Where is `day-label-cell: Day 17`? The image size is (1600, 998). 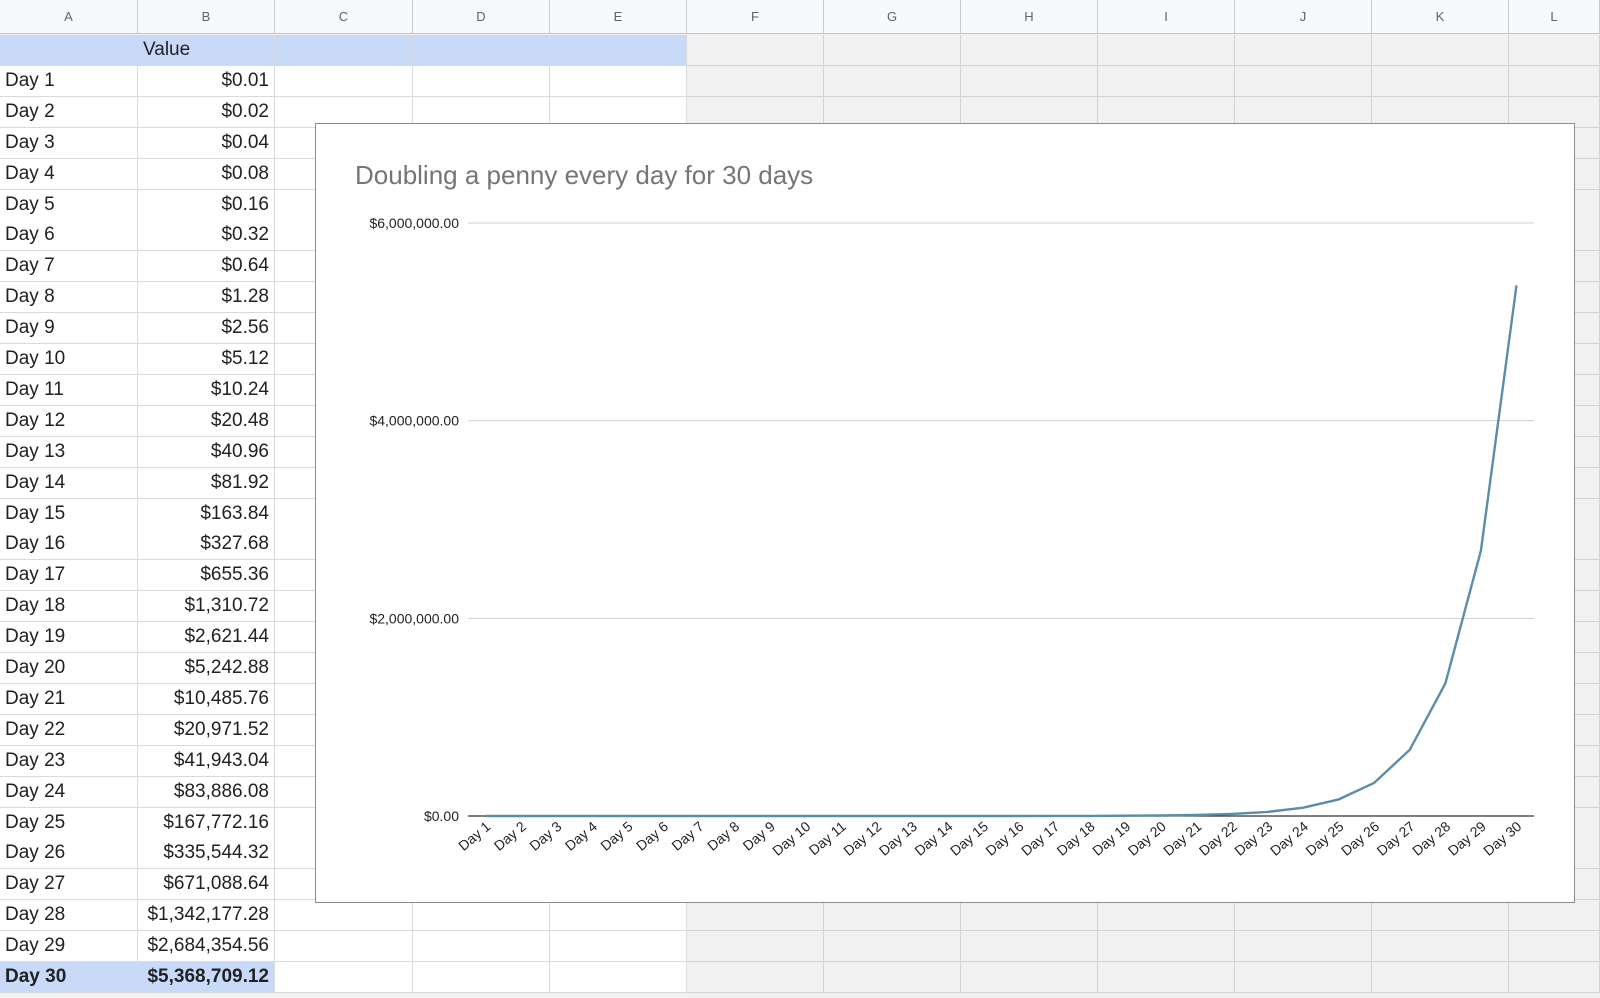 day-label-cell: Day 17 is located at coordinates (69, 576).